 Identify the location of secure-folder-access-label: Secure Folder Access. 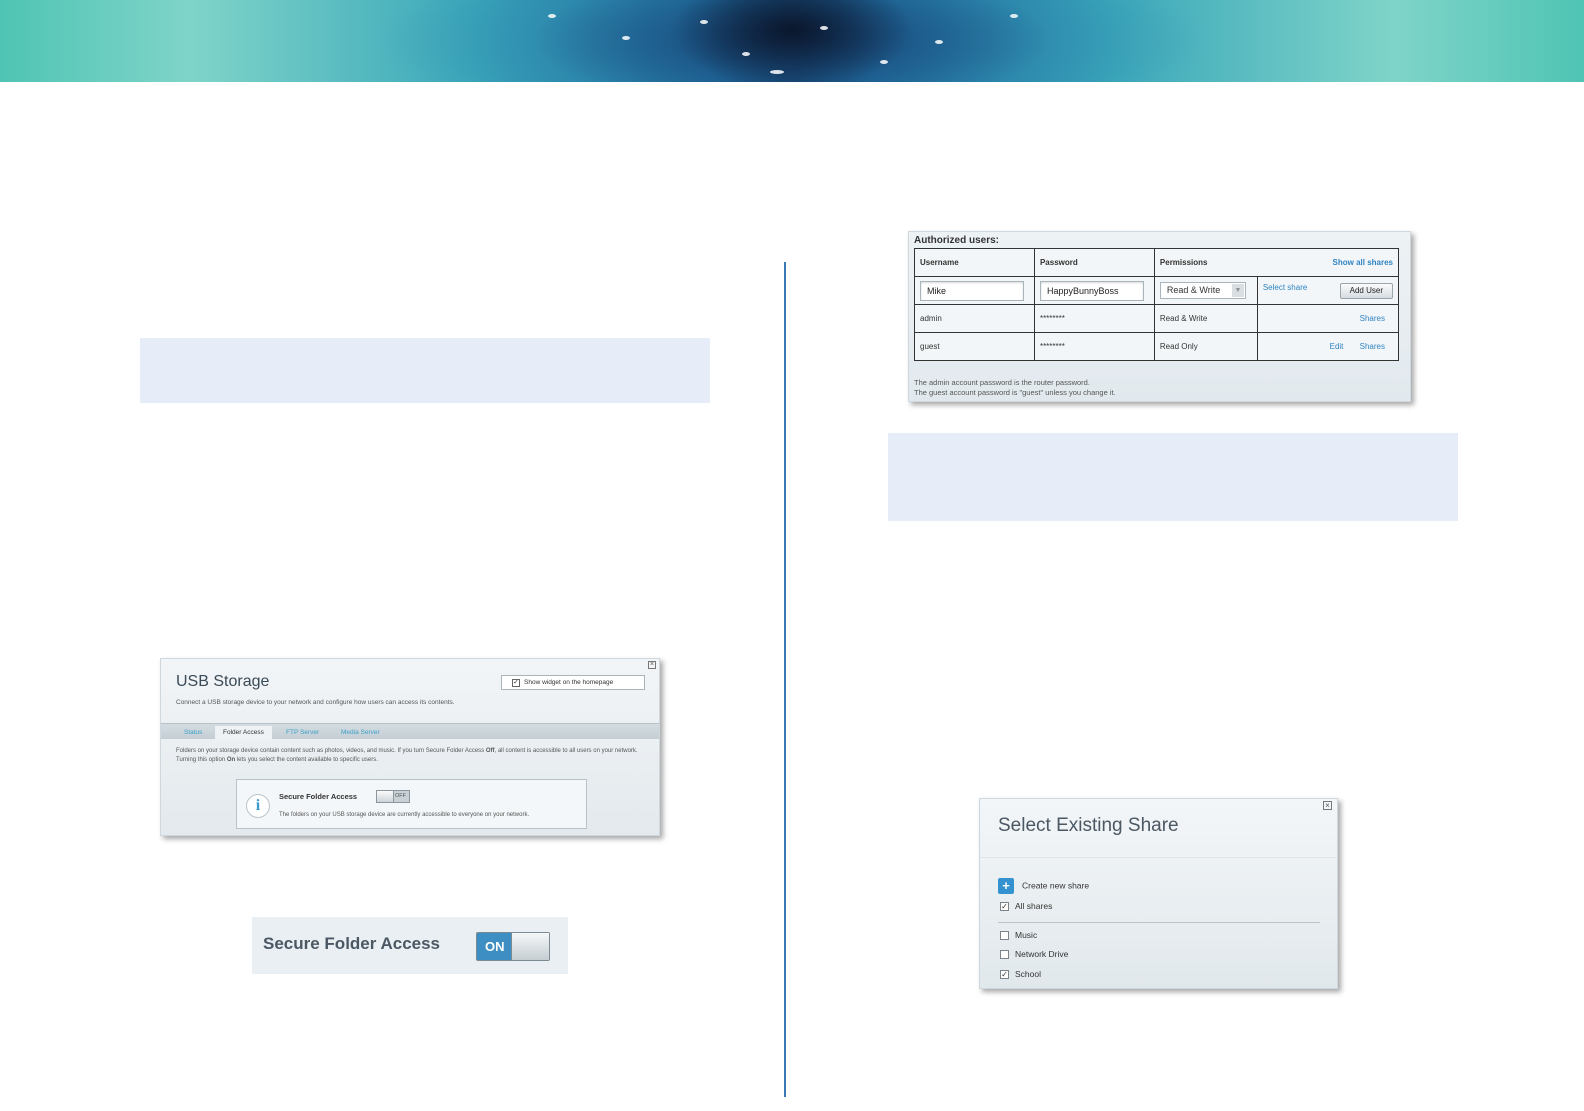
(318, 796).